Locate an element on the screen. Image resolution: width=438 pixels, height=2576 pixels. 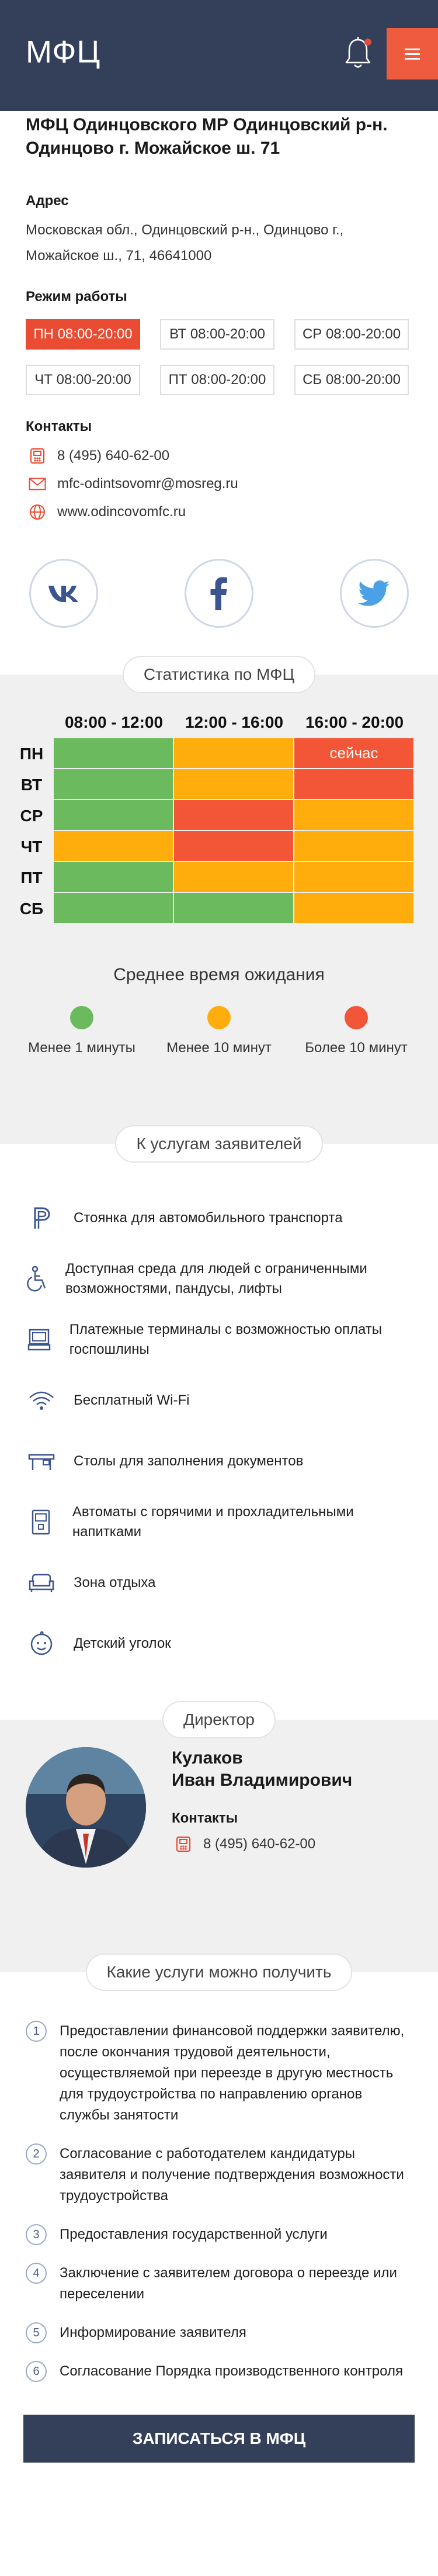
service-text: Предоставления государственной услуги is located at coordinates (194, 2234).